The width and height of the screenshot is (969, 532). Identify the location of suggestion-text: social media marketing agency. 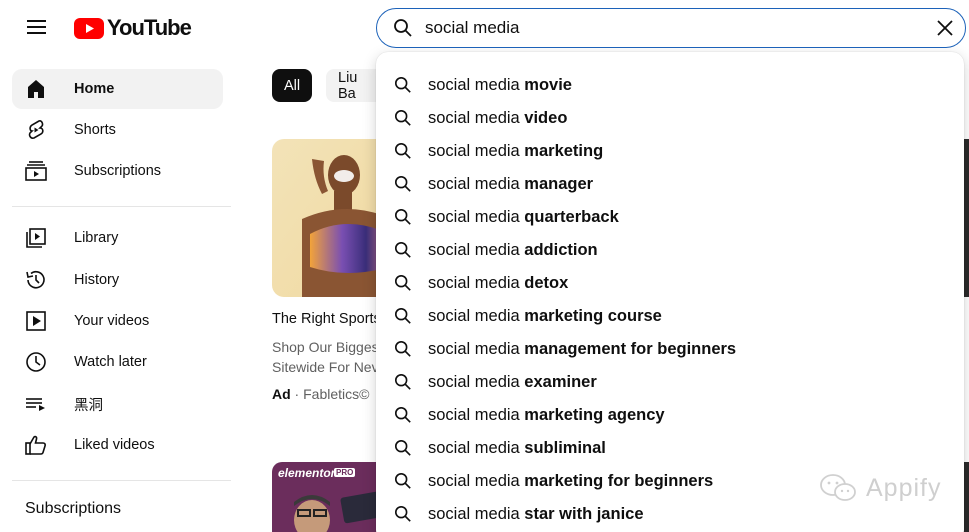
(546, 415).